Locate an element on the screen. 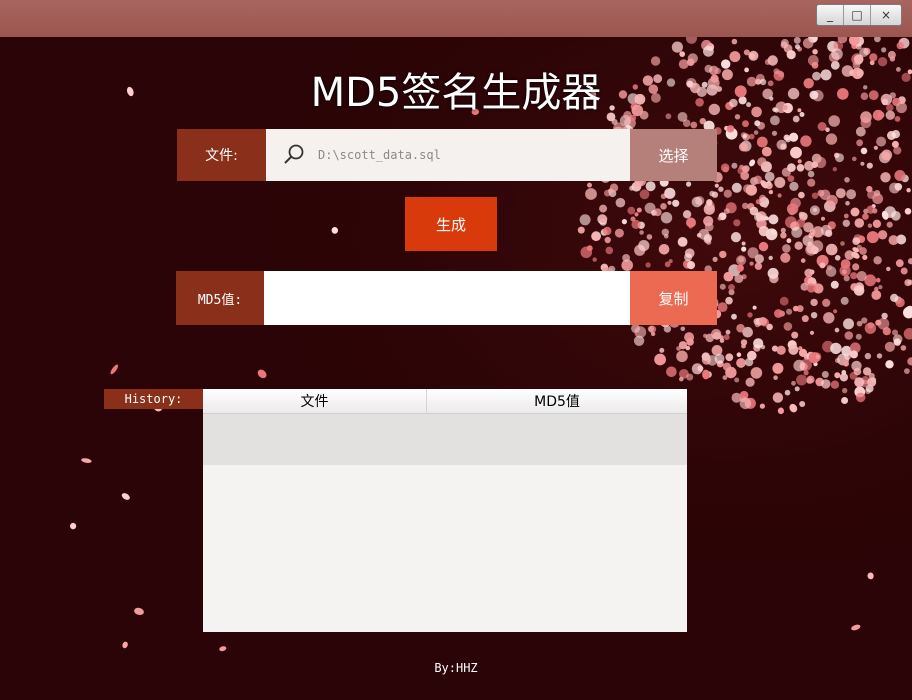  copy-button: 复制 is located at coordinates (673, 298).